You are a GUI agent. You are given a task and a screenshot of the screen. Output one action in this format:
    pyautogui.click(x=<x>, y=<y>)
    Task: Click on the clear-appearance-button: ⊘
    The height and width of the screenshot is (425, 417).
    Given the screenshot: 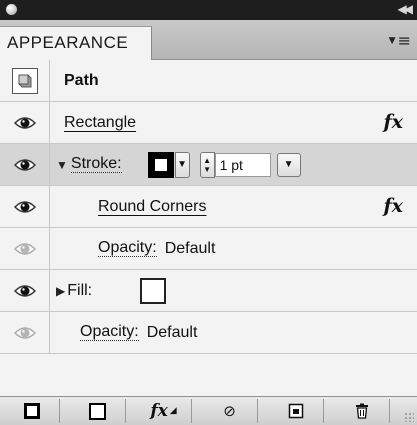 What is the action you would take?
    pyautogui.click(x=230, y=411)
    